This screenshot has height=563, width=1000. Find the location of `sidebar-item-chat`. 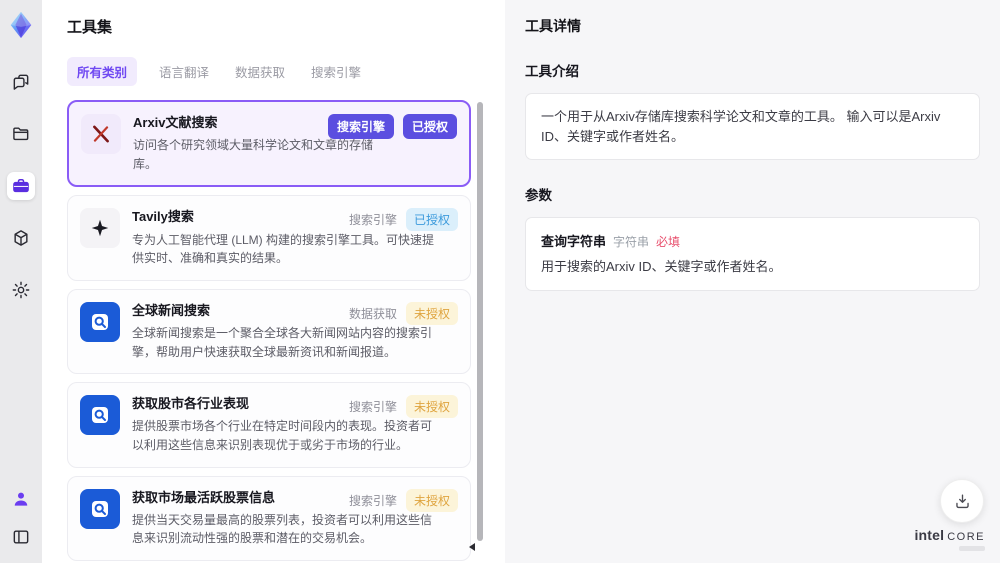

sidebar-item-chat is located at coordinates (21, 82).